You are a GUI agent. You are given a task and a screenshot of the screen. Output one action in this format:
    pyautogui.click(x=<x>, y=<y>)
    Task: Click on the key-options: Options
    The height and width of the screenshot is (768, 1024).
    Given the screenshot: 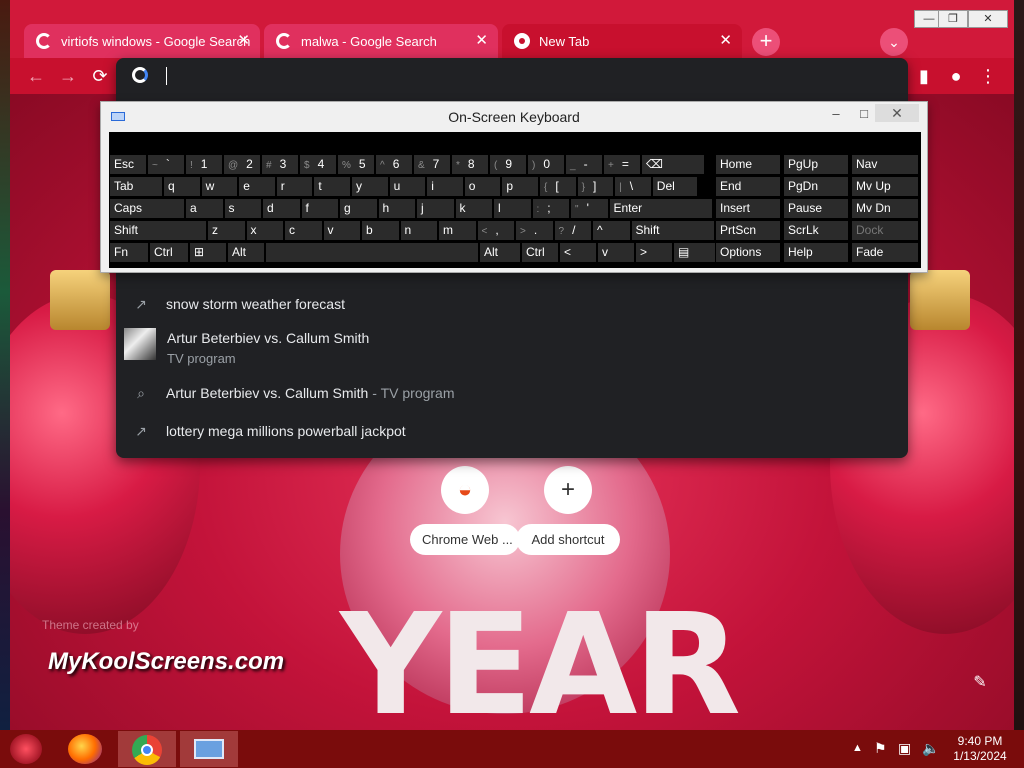 What is the action you would take?
    pyautogui.click(x=748, y=252)
    